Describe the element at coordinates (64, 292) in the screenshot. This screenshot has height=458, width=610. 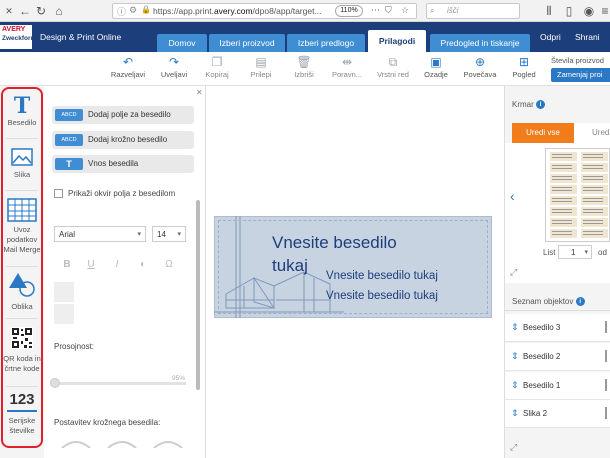
I see `align-left-button` at that location.